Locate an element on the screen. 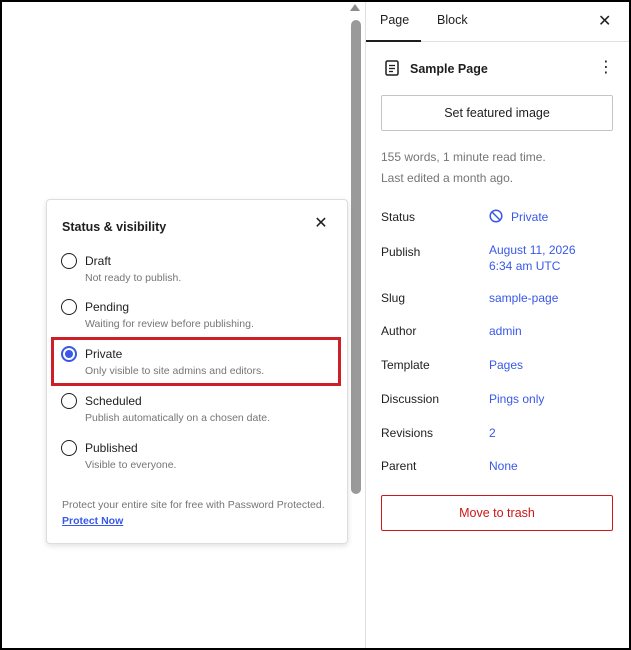  slug-label: Slug is located at coordinates (393, 298).